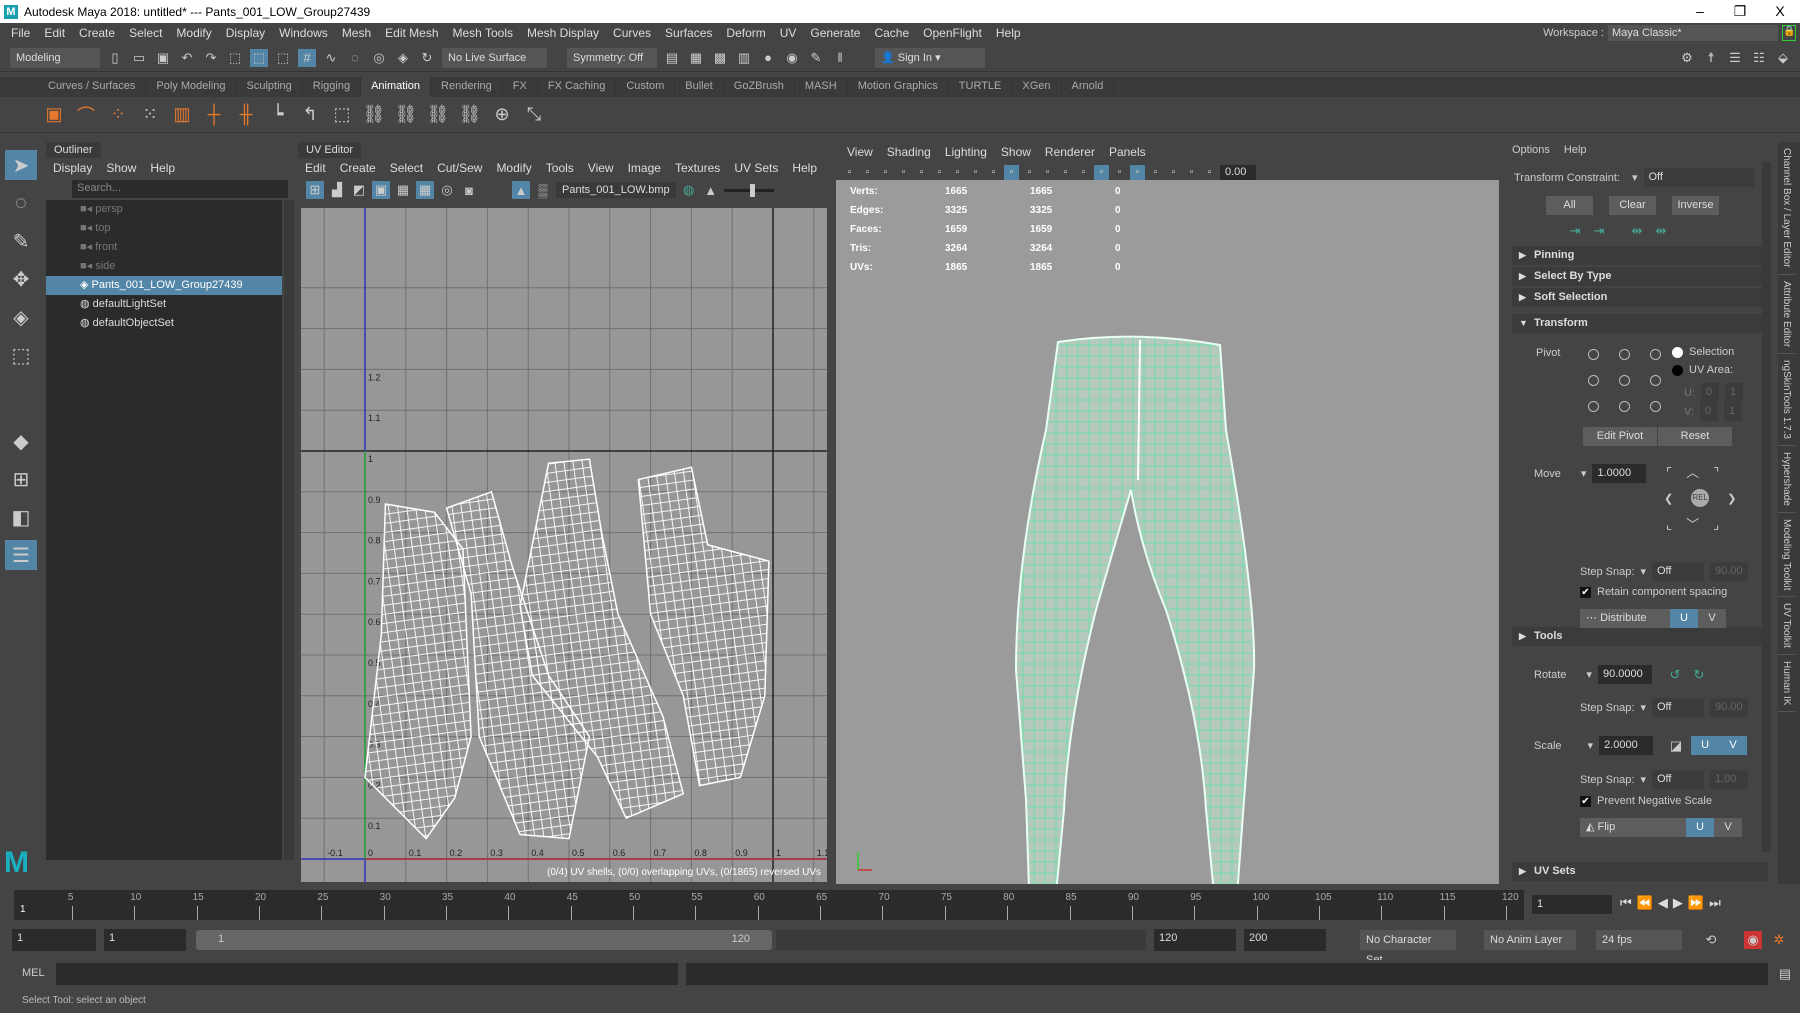 This screenshot has height=1013, width=1800. What do you see at coordinates (270, 87) in the screenshot?
I see `shelf-tab-sculpting: Sculpting` at bounding box center [270, 87].